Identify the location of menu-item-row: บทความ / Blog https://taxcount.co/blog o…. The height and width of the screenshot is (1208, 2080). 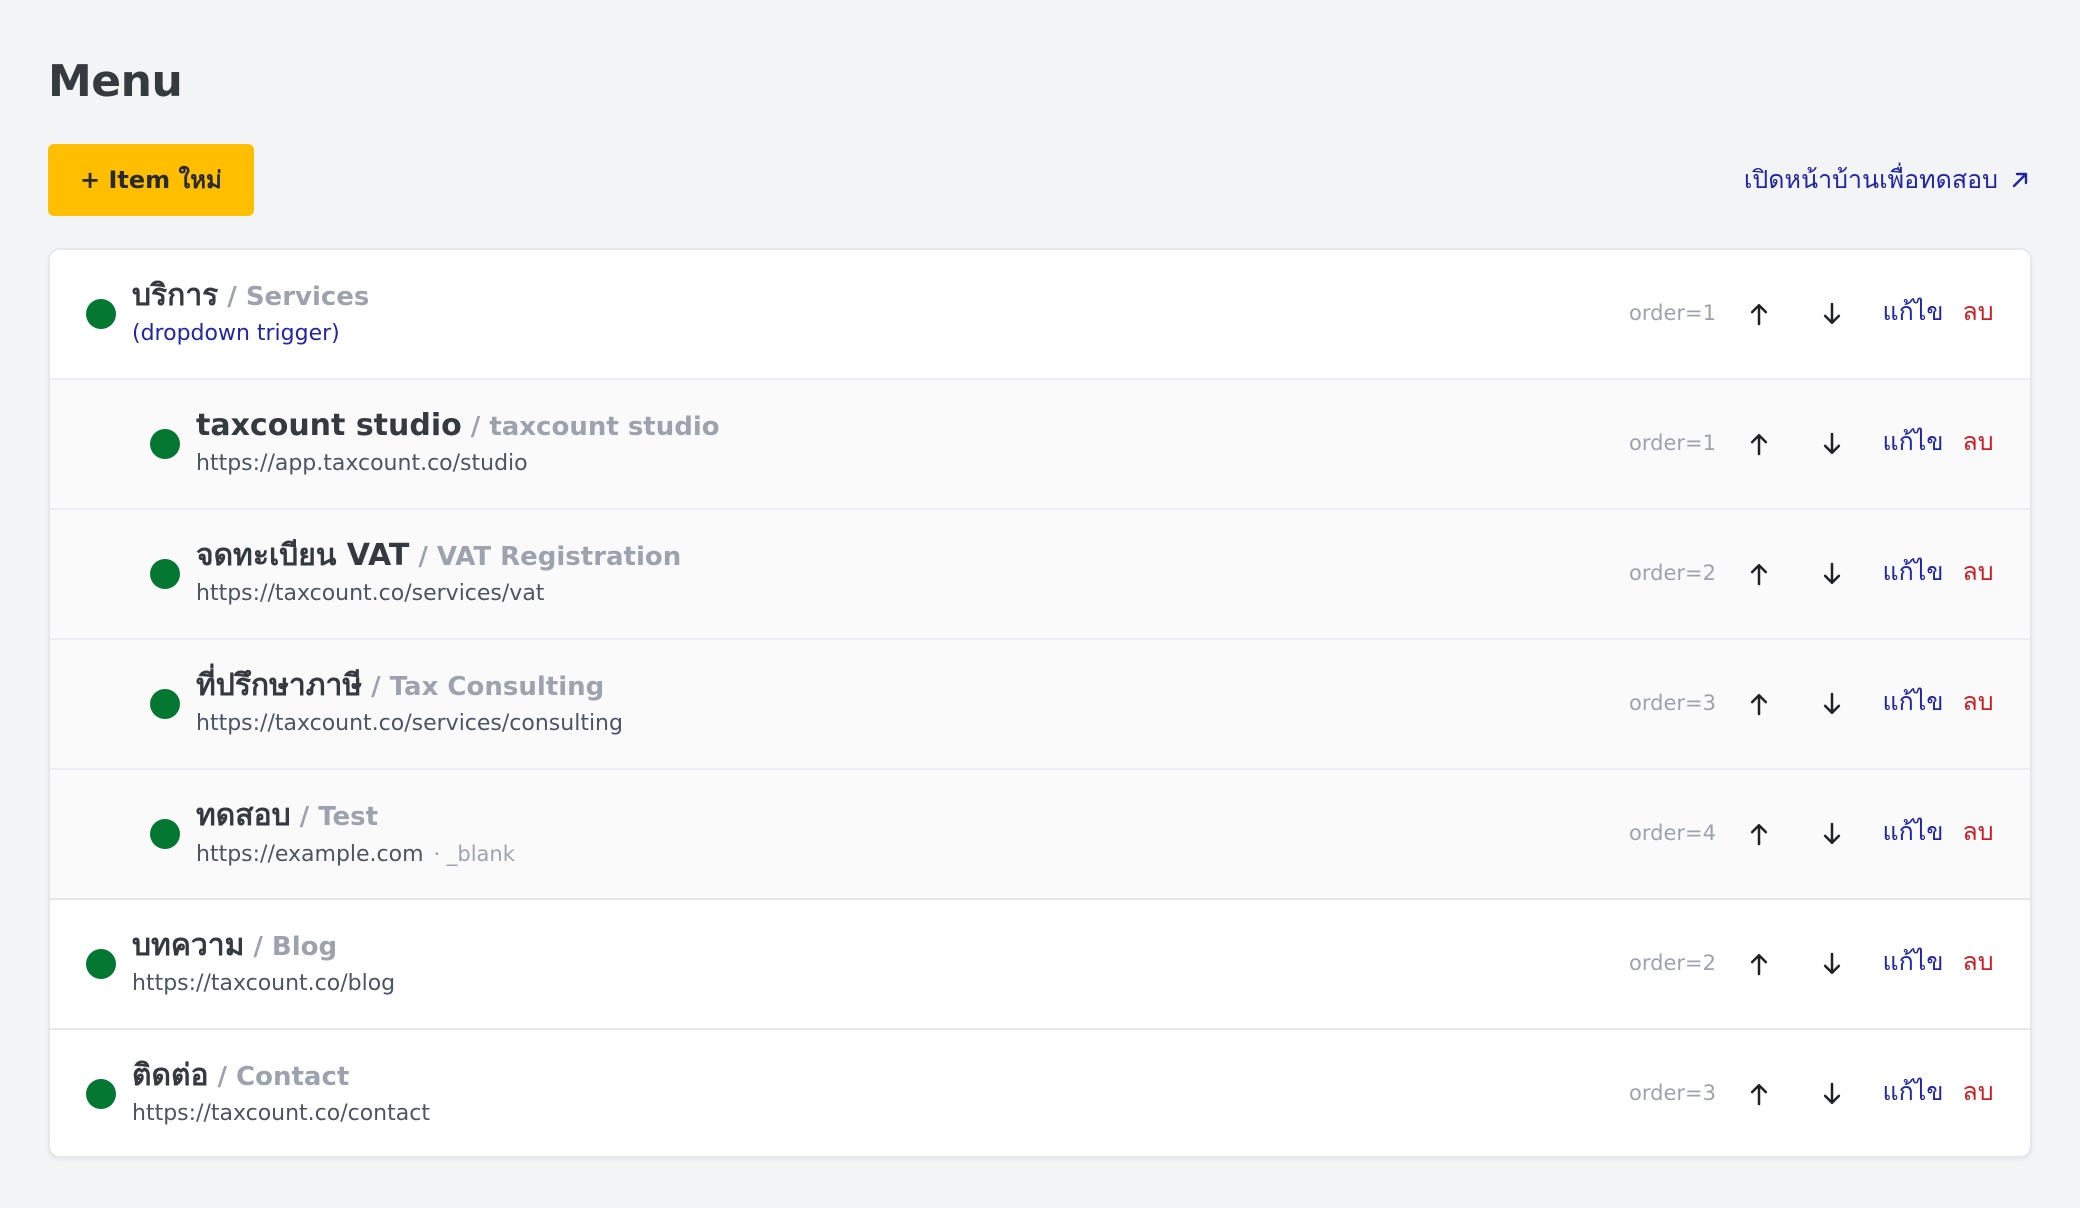
(1040, 963).